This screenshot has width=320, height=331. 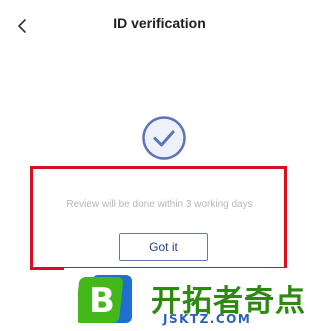 What do you see at coordinates (164, 138) in the screenshot?
I see `check-circle-icon` at bounding box center [164, 138].